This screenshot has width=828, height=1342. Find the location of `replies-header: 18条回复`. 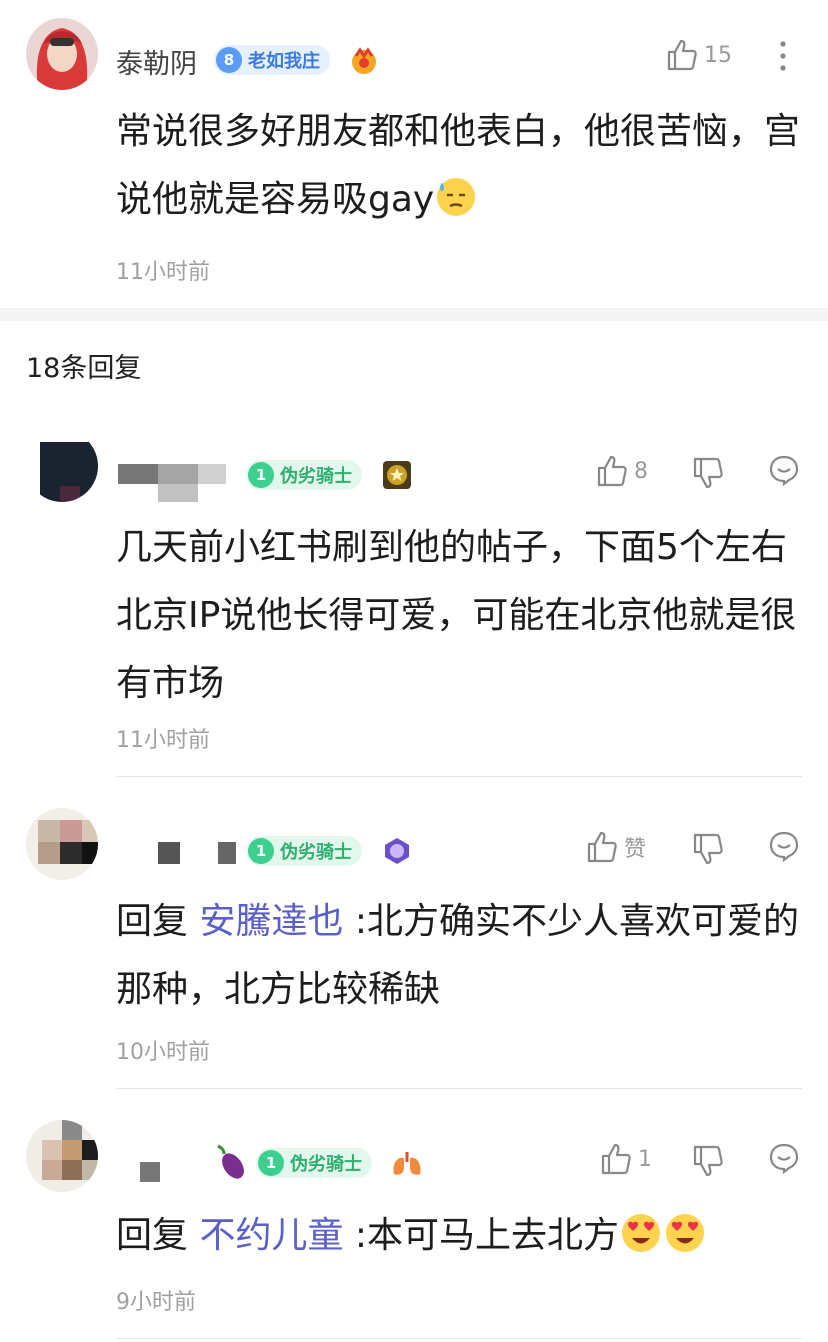

replies-header: 18条回复 is located at coordinates (84, 368).